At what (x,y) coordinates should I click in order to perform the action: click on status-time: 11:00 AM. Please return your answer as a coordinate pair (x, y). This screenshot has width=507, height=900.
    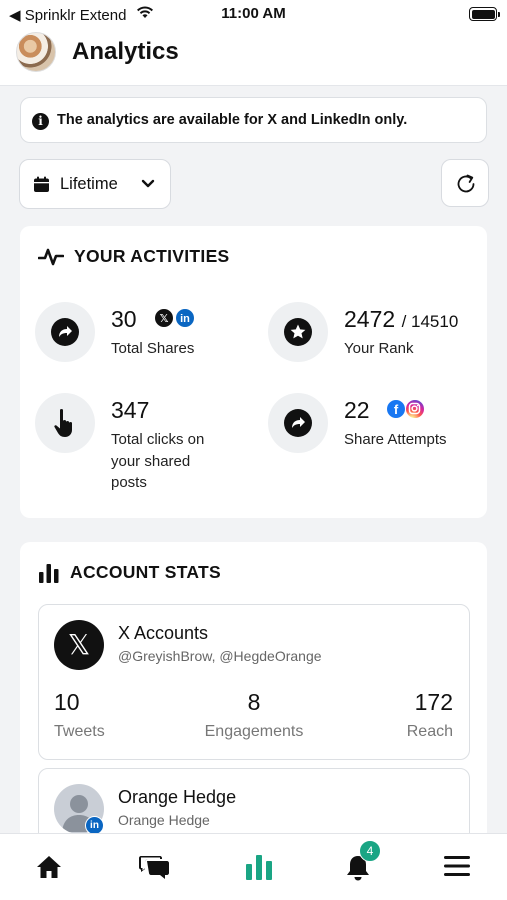
    Looking at the image, I should click on (253, 13).